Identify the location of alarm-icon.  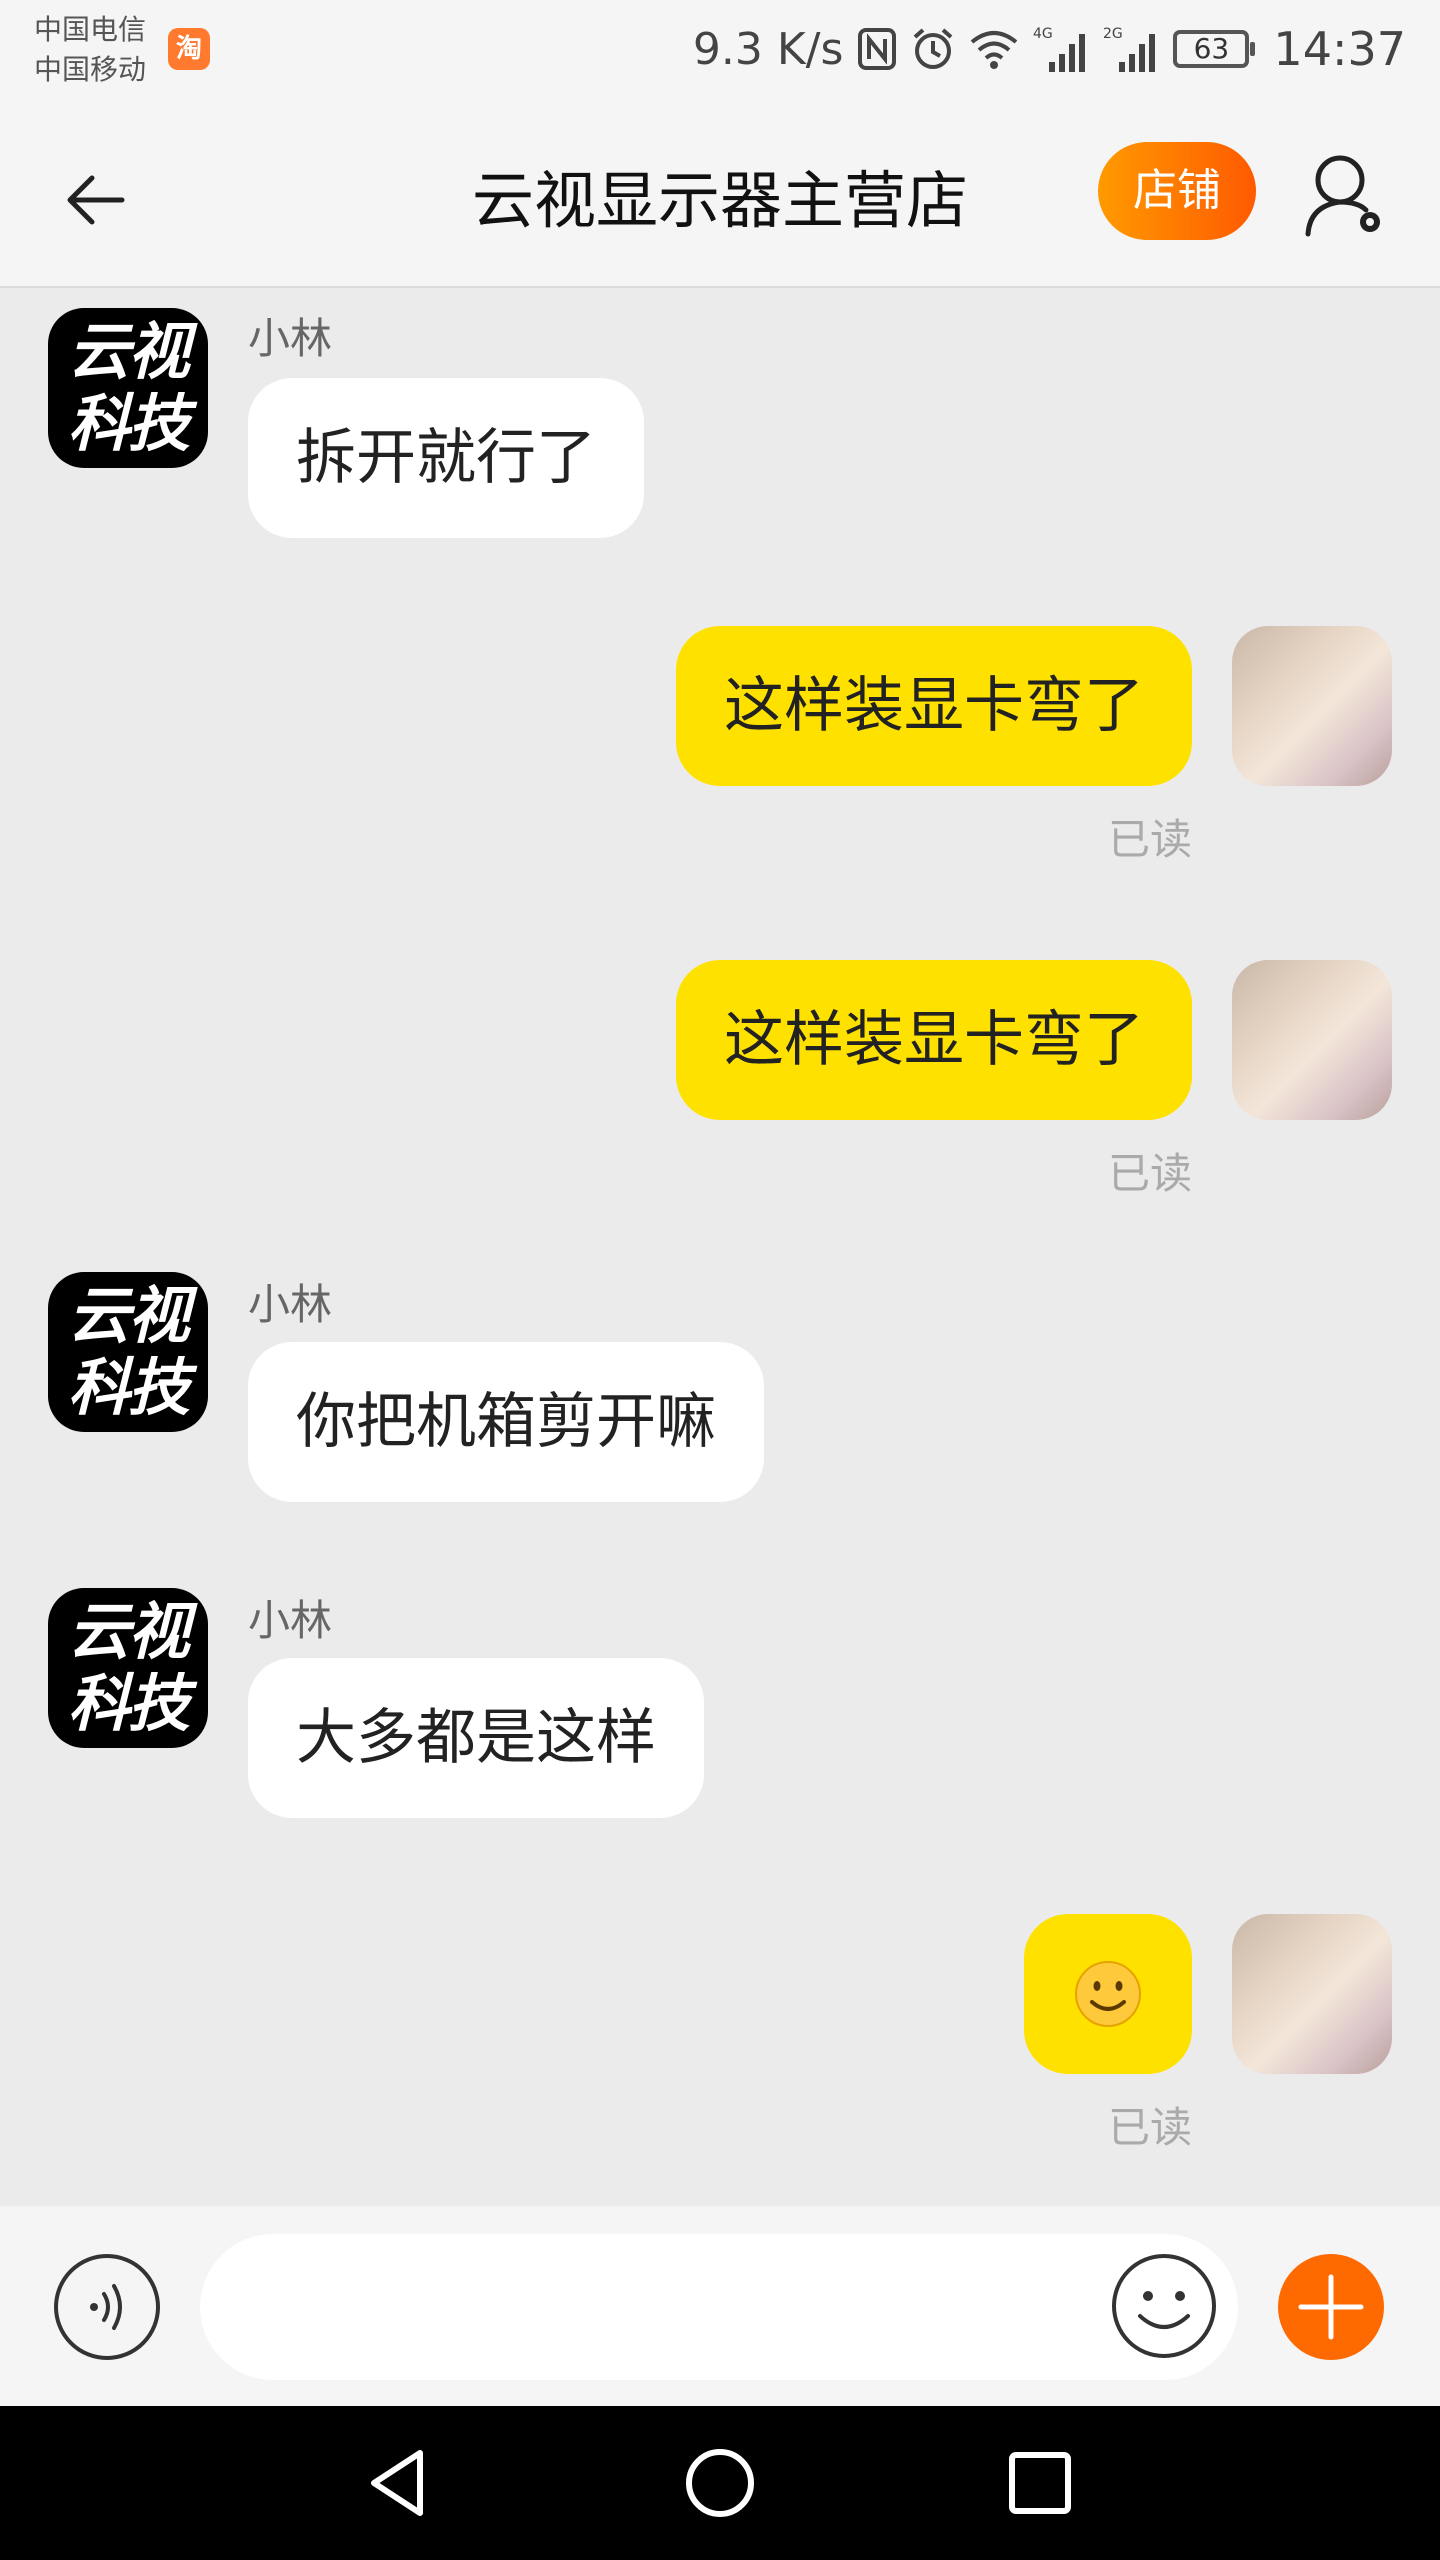
(933, 49).